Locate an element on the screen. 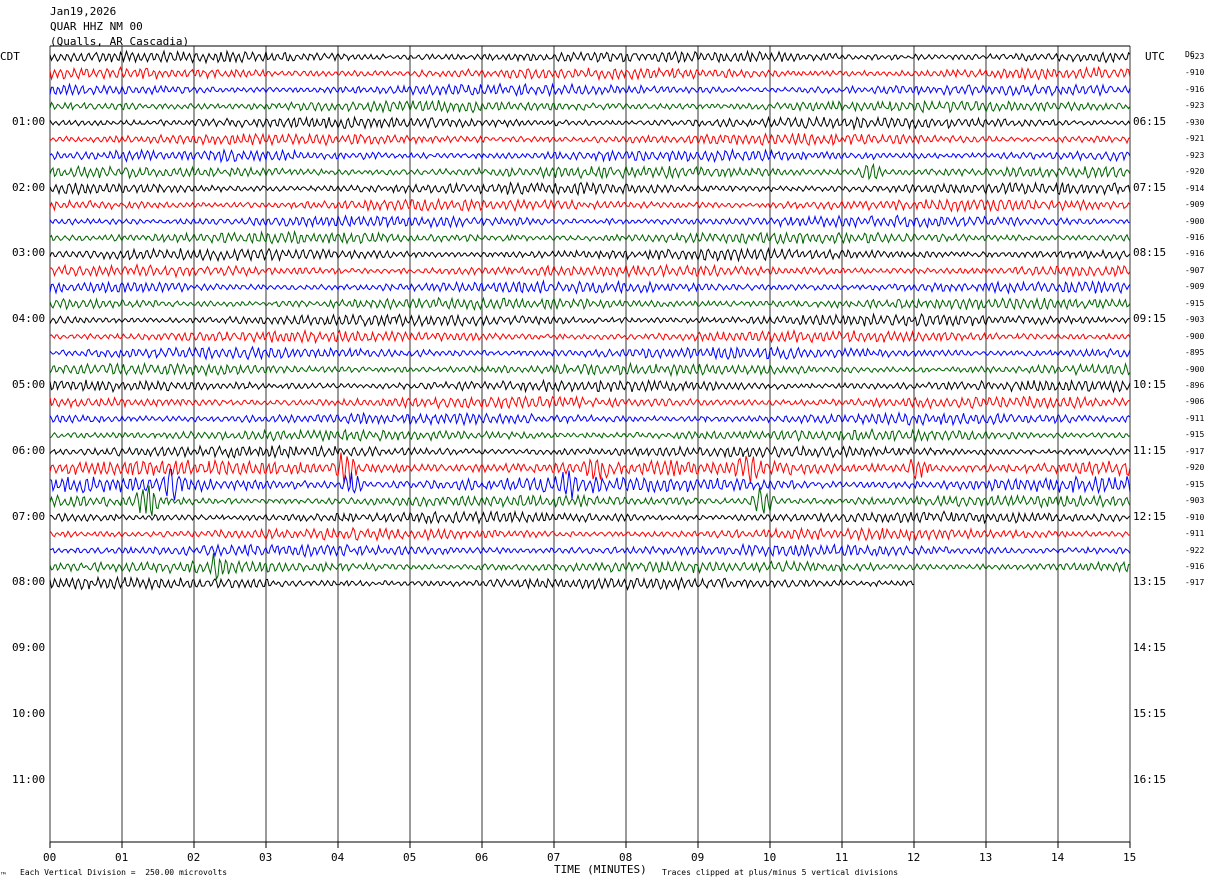  dc-offset-label: -930 is located at coordinates (1195, 122).